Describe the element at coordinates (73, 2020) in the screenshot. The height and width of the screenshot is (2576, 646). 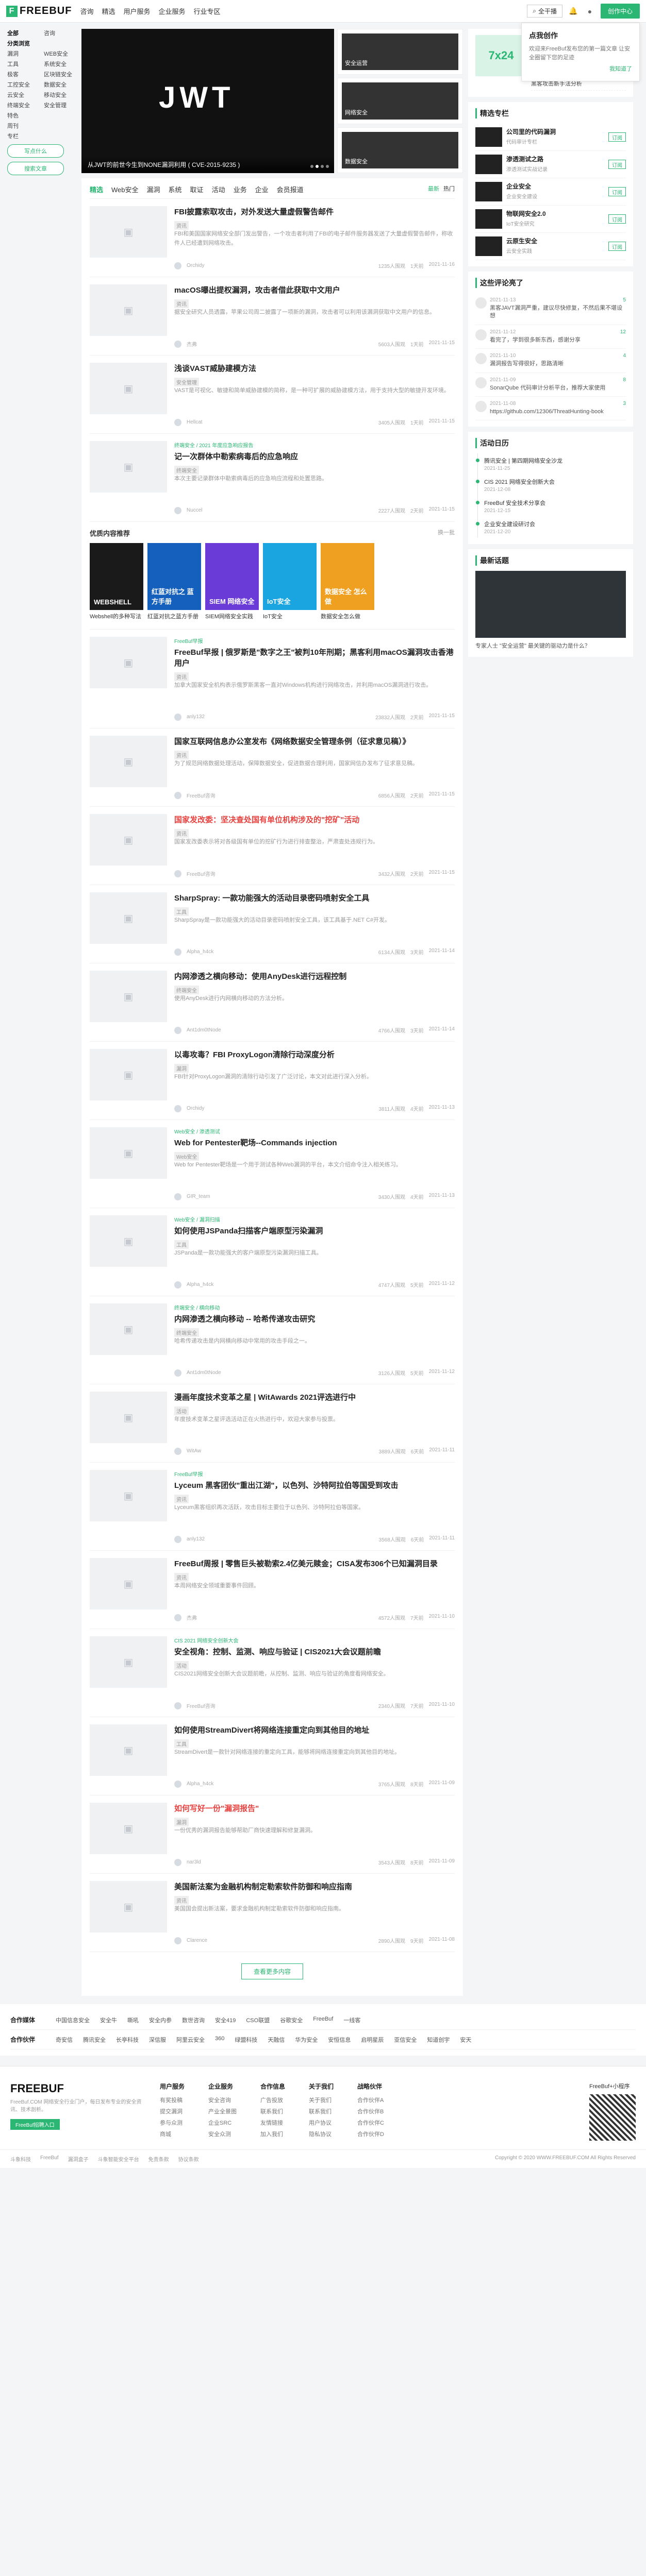
I see `media-link: 中国信息安全` at that location.